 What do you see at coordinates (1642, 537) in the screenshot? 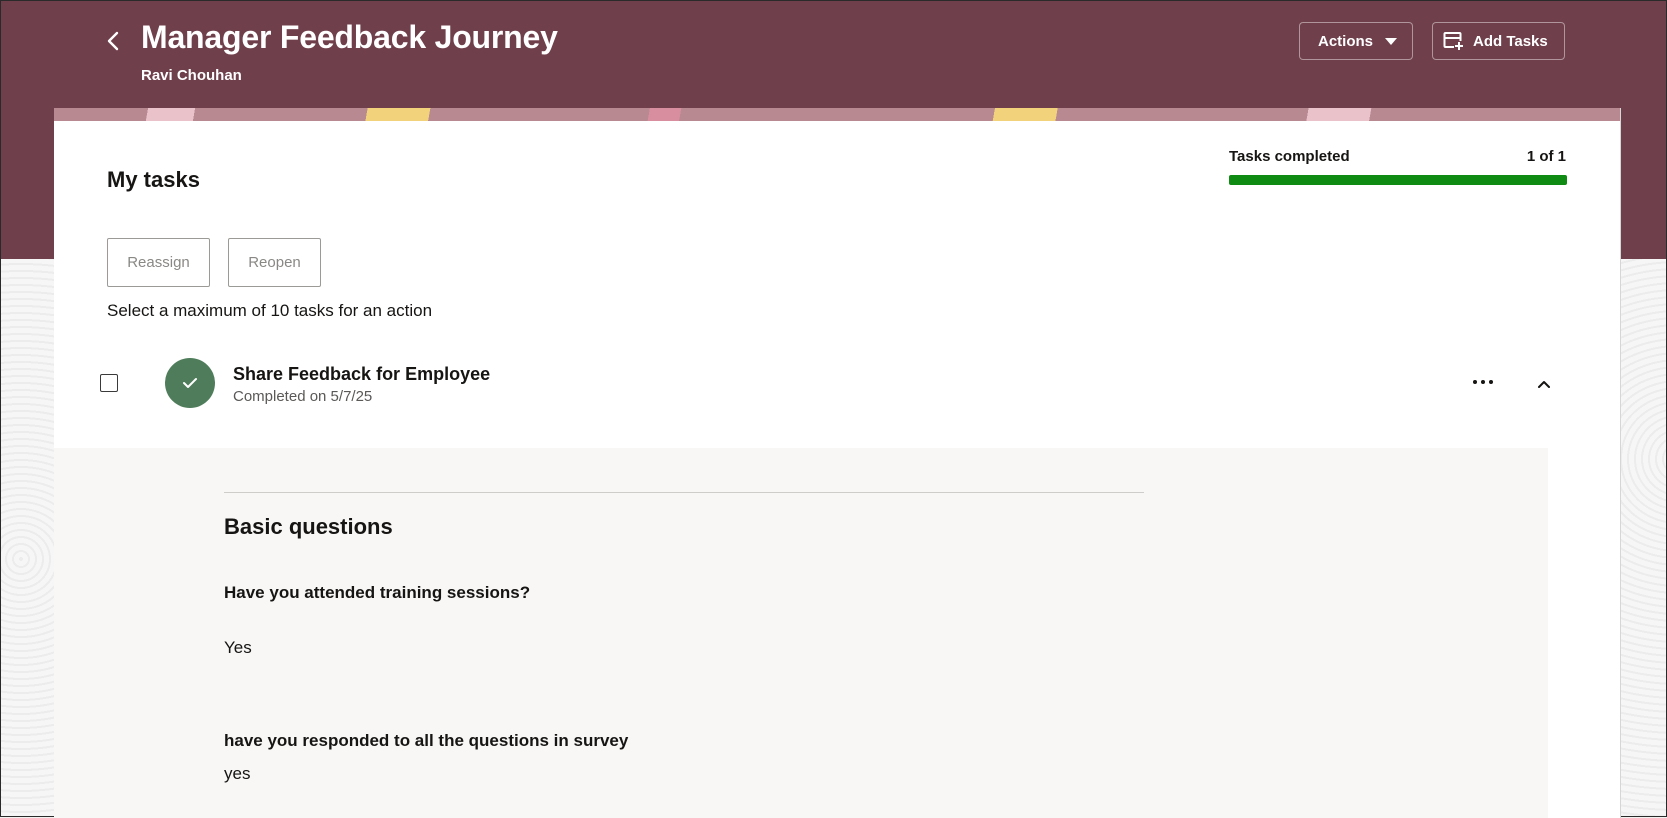
I see `background-pattern-right` at bounding box center [1642, 537].